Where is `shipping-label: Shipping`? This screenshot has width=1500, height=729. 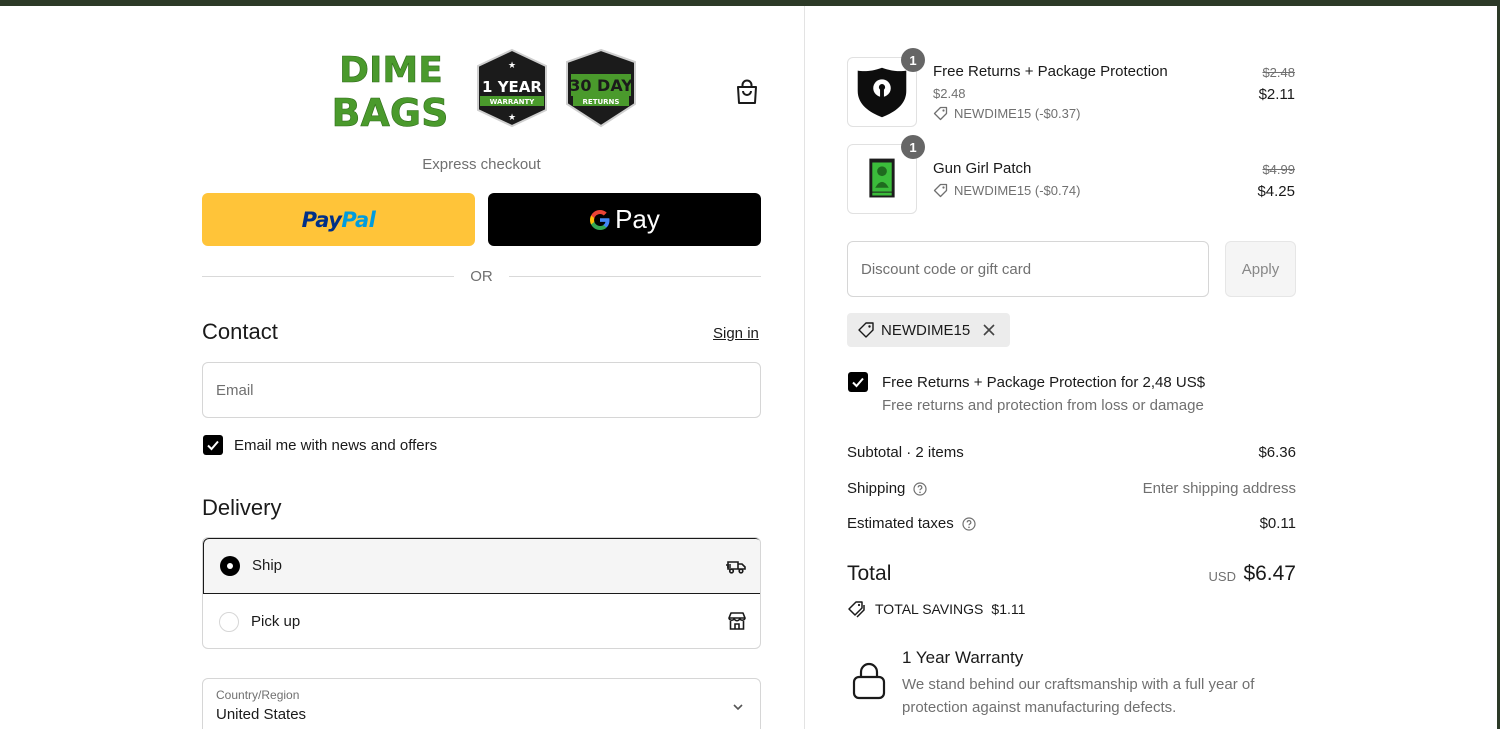
shipping-label: Shipping is located at coordinates (887, 488).